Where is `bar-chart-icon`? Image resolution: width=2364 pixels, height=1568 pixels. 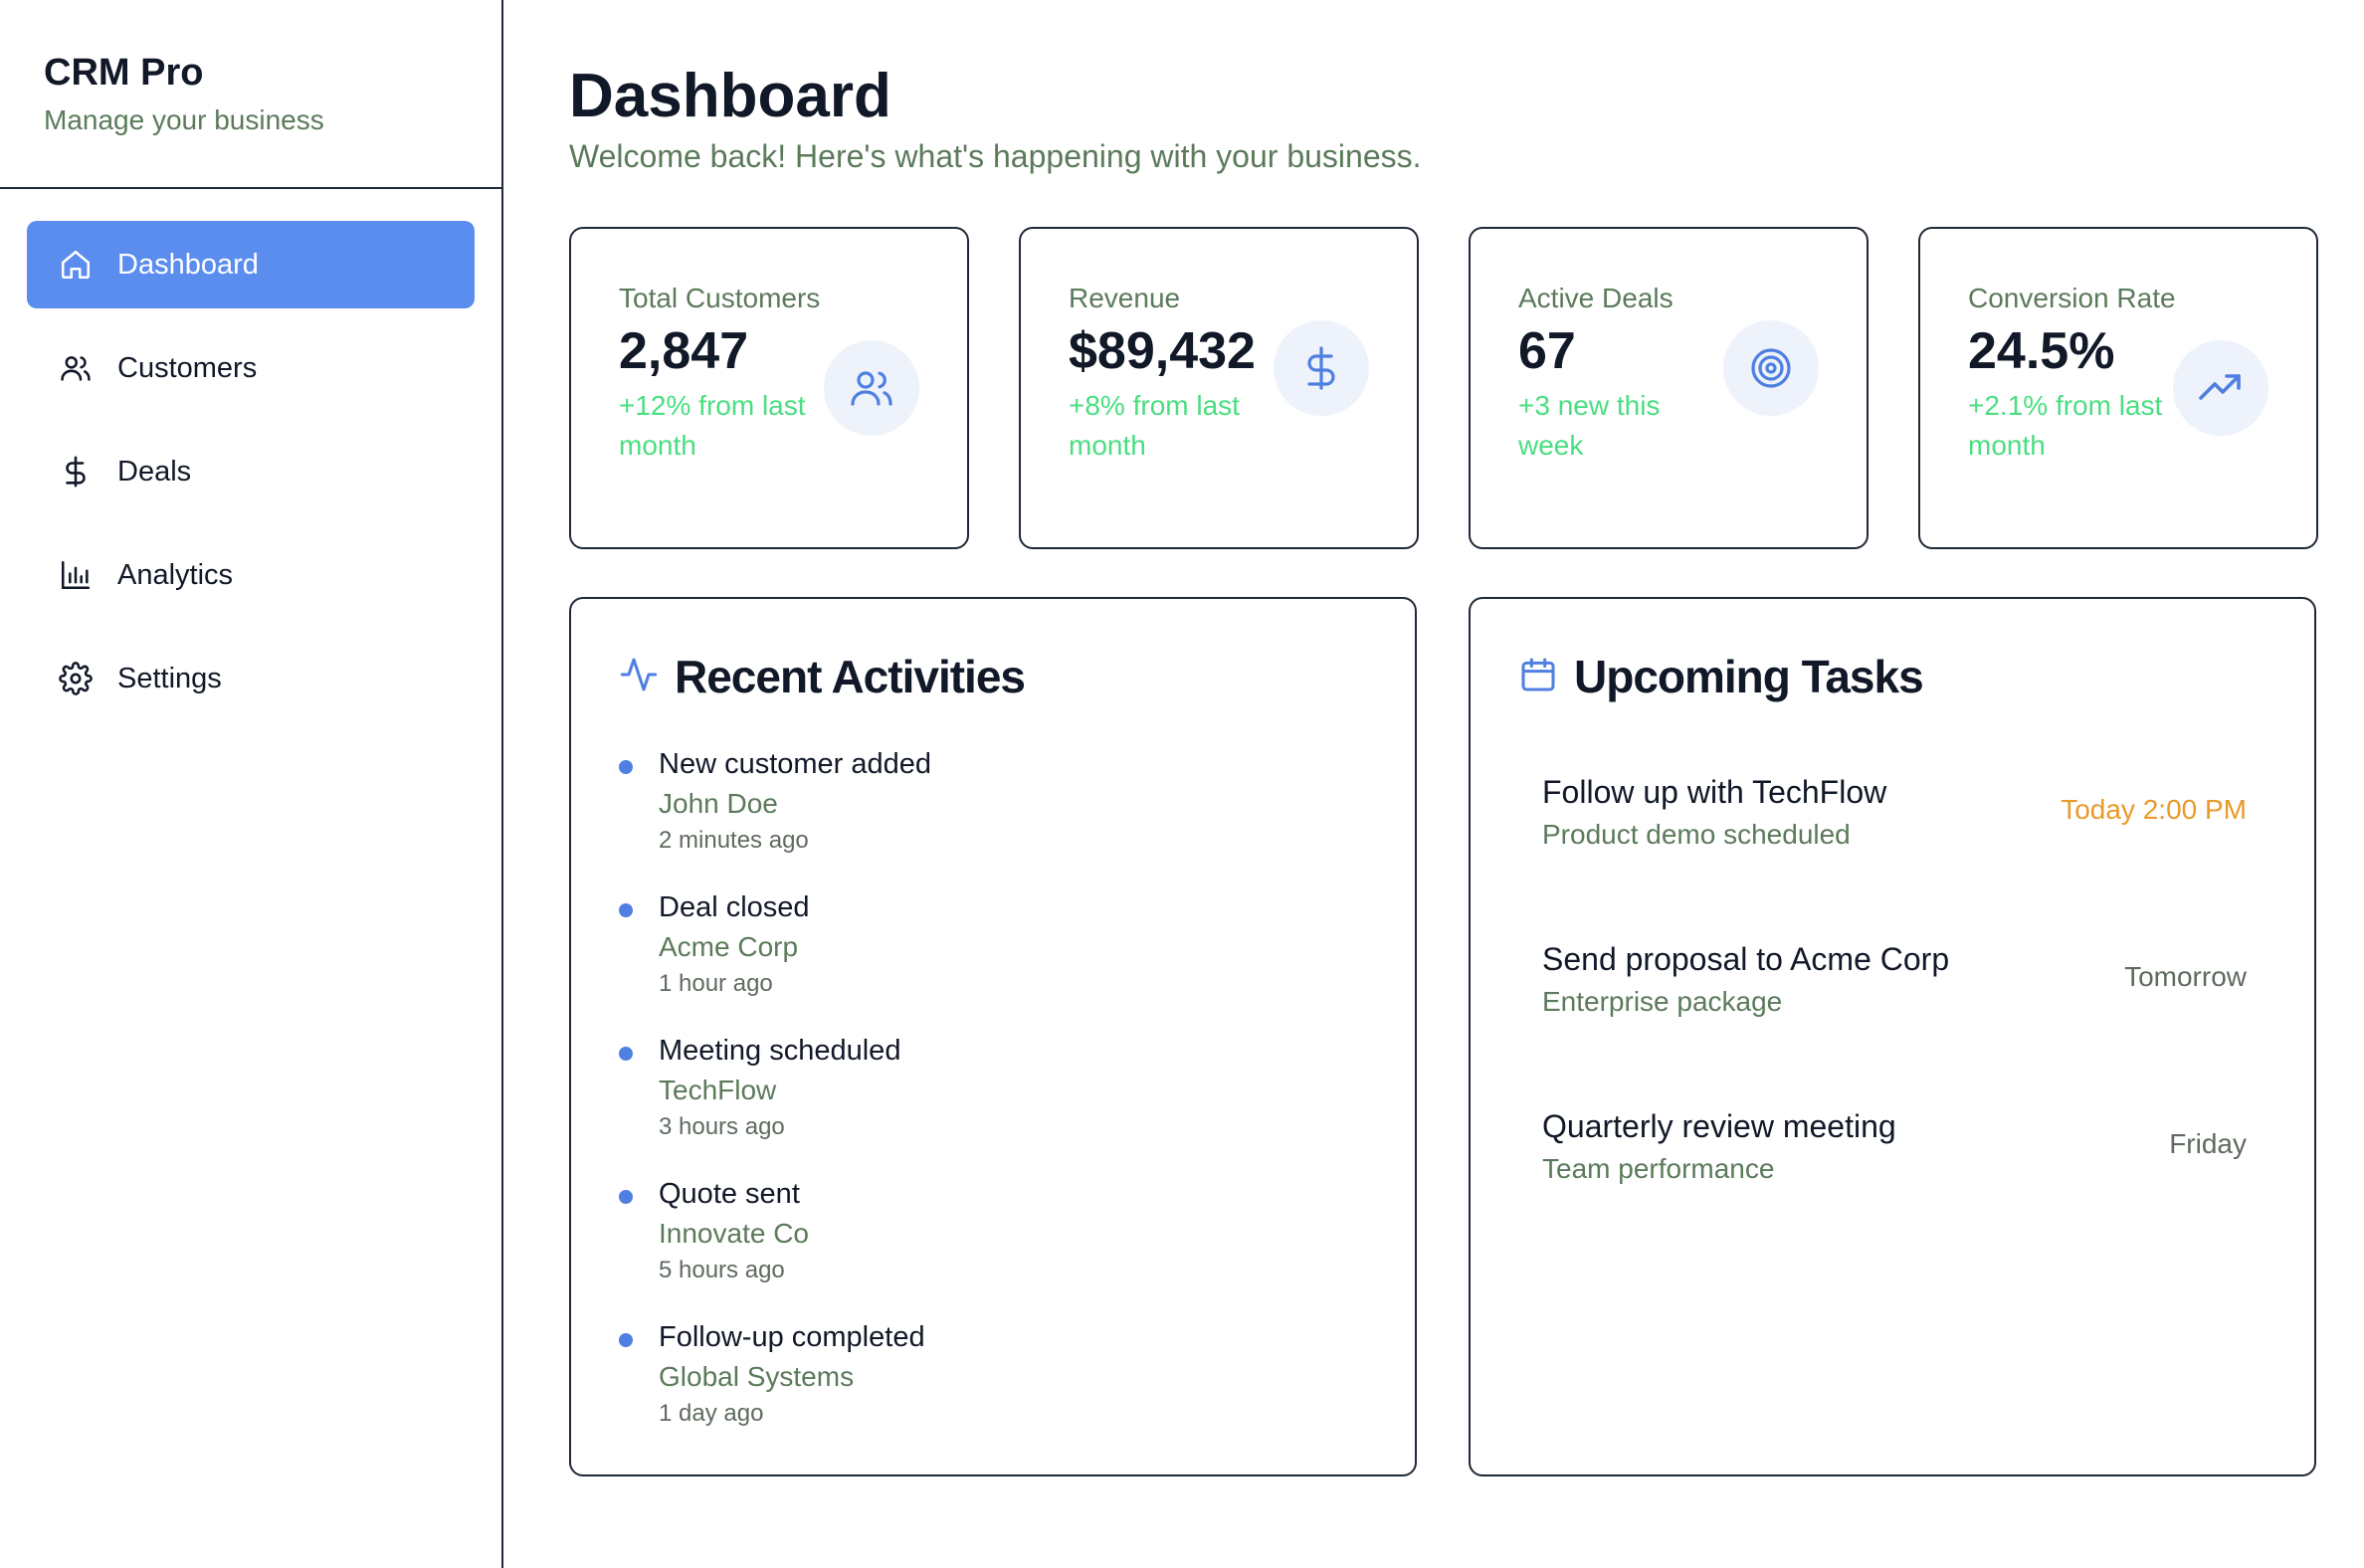 bar-chart-icon is located at coordinates (76, 575).